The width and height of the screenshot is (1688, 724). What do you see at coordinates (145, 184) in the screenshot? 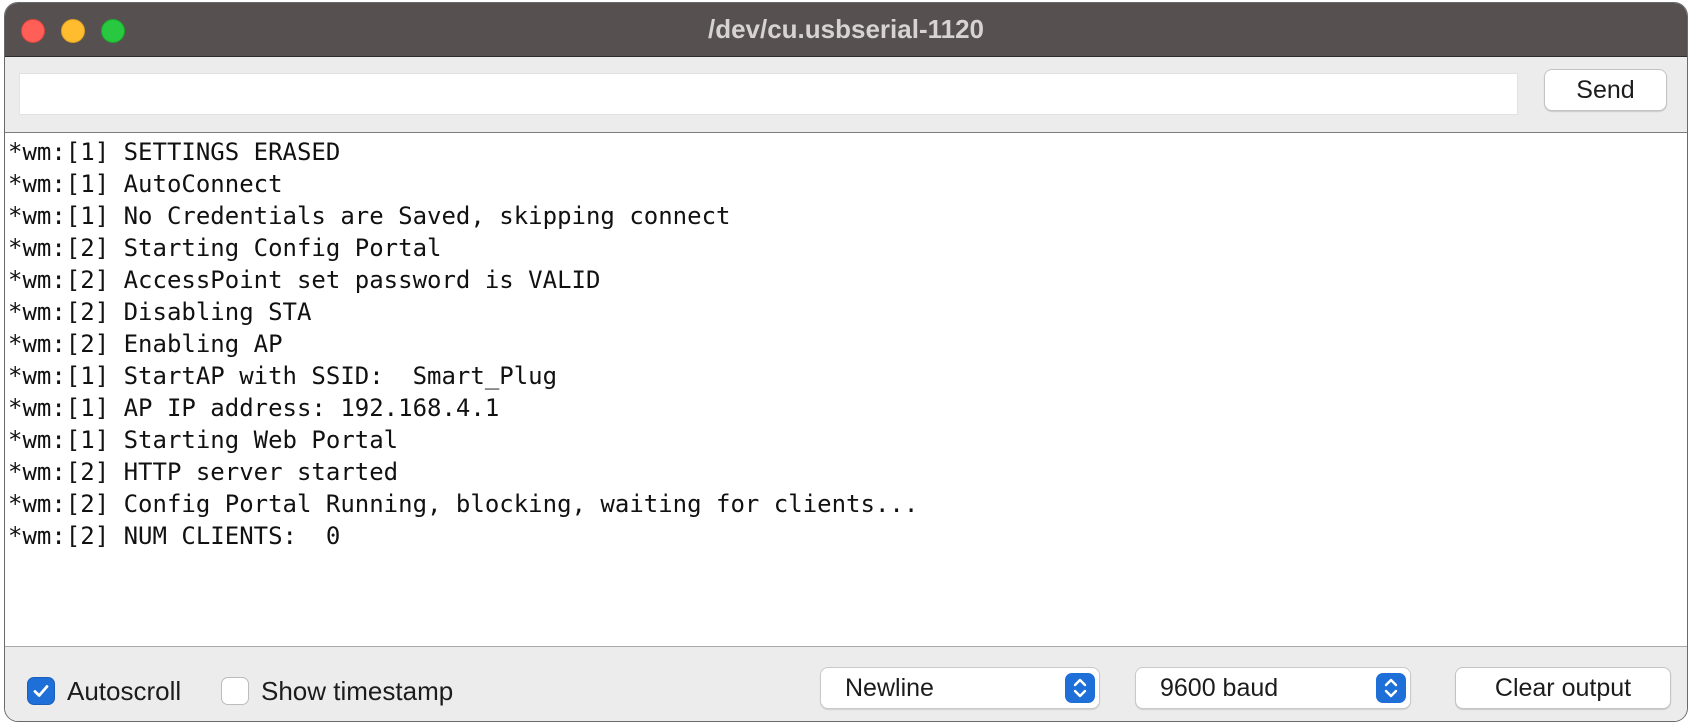
I see `output-line: *wm:[1] AutoConnect` at bounding box center [145, 184].